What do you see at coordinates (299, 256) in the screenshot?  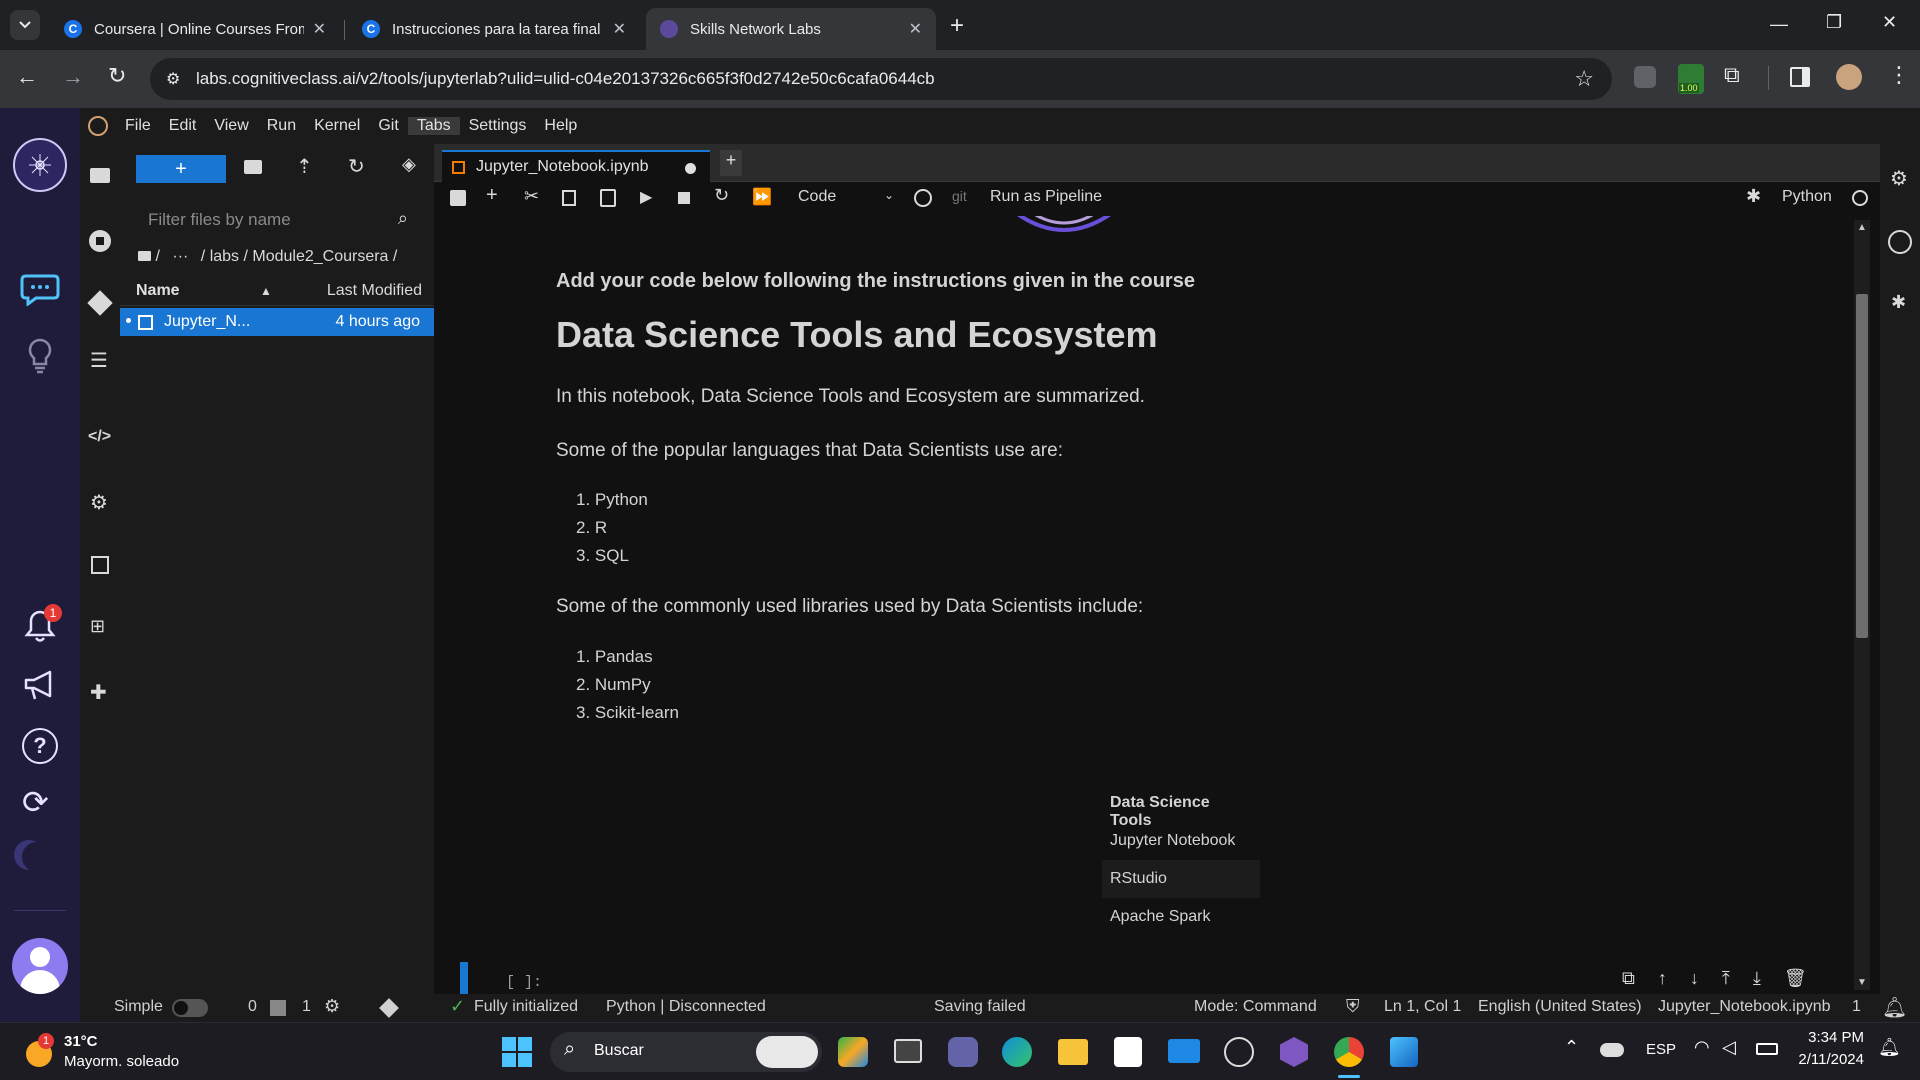 I see `breadcrumb-path: / labs / Module2_Coursera /` at bounding box center [299, 256].